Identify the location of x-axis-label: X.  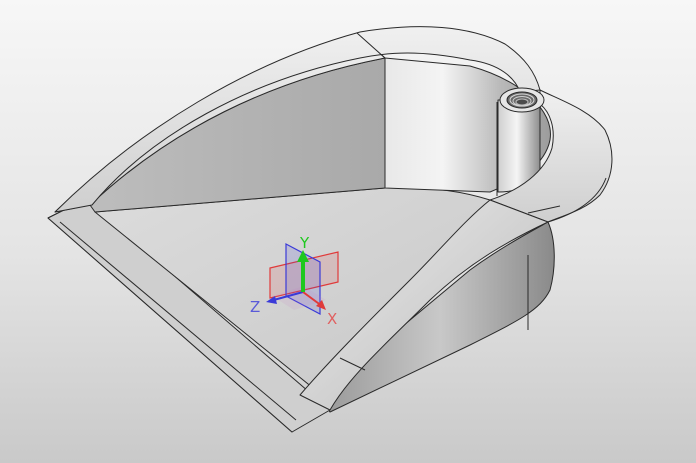
(332, 319).